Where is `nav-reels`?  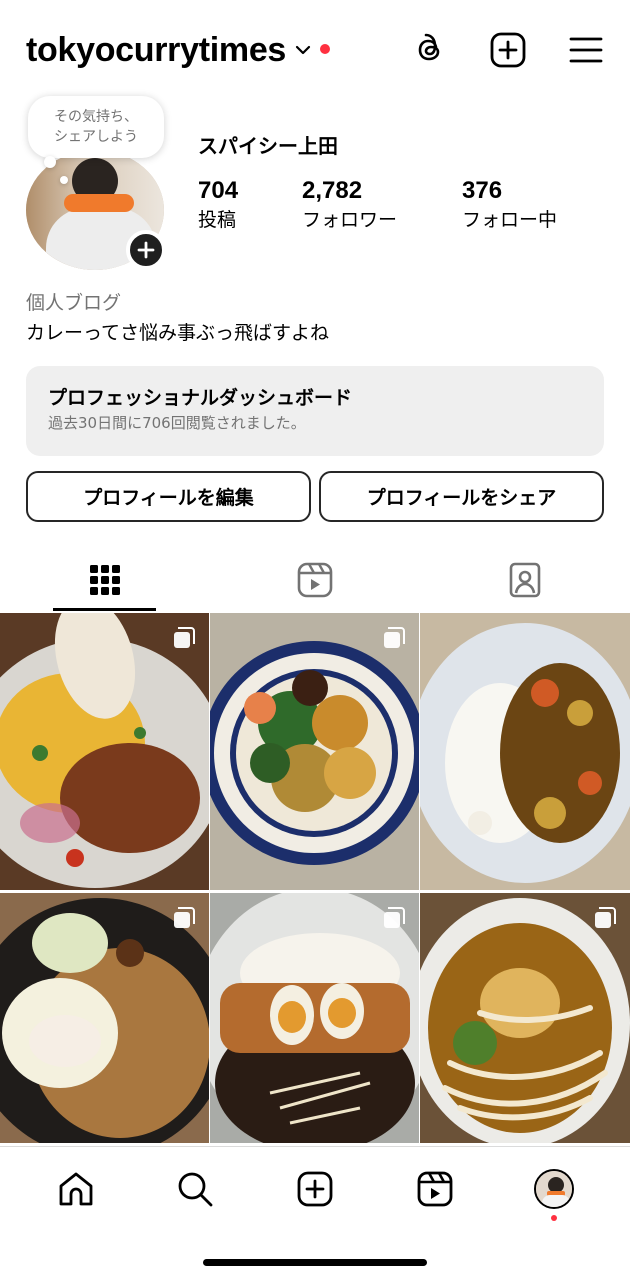
nav-reels is located at coordinates (435, 1189).